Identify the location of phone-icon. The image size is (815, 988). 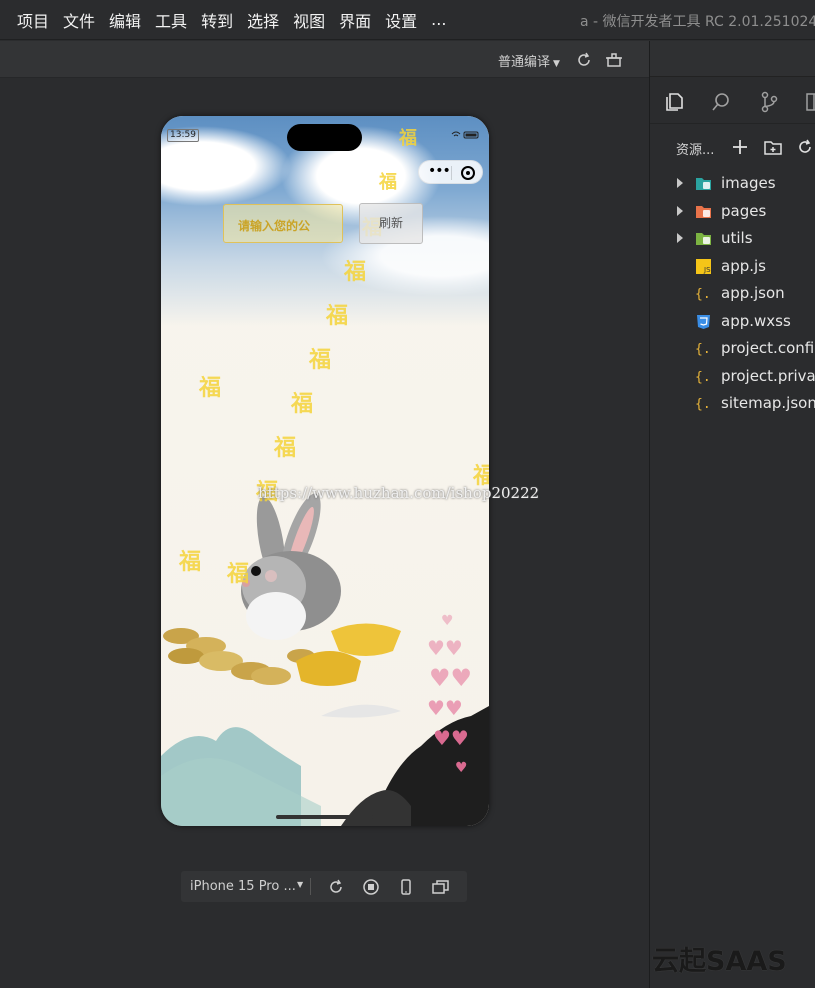
(406, 887).